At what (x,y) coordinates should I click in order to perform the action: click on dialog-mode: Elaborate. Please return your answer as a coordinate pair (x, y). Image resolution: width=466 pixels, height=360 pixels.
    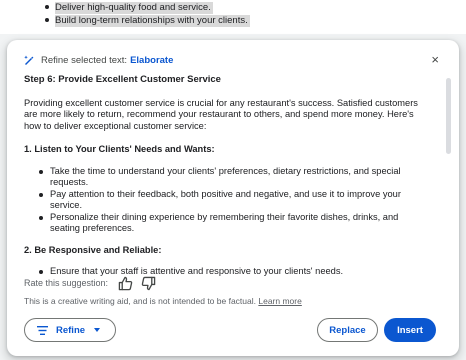
    Looking at the image, I should click on (152, 60).